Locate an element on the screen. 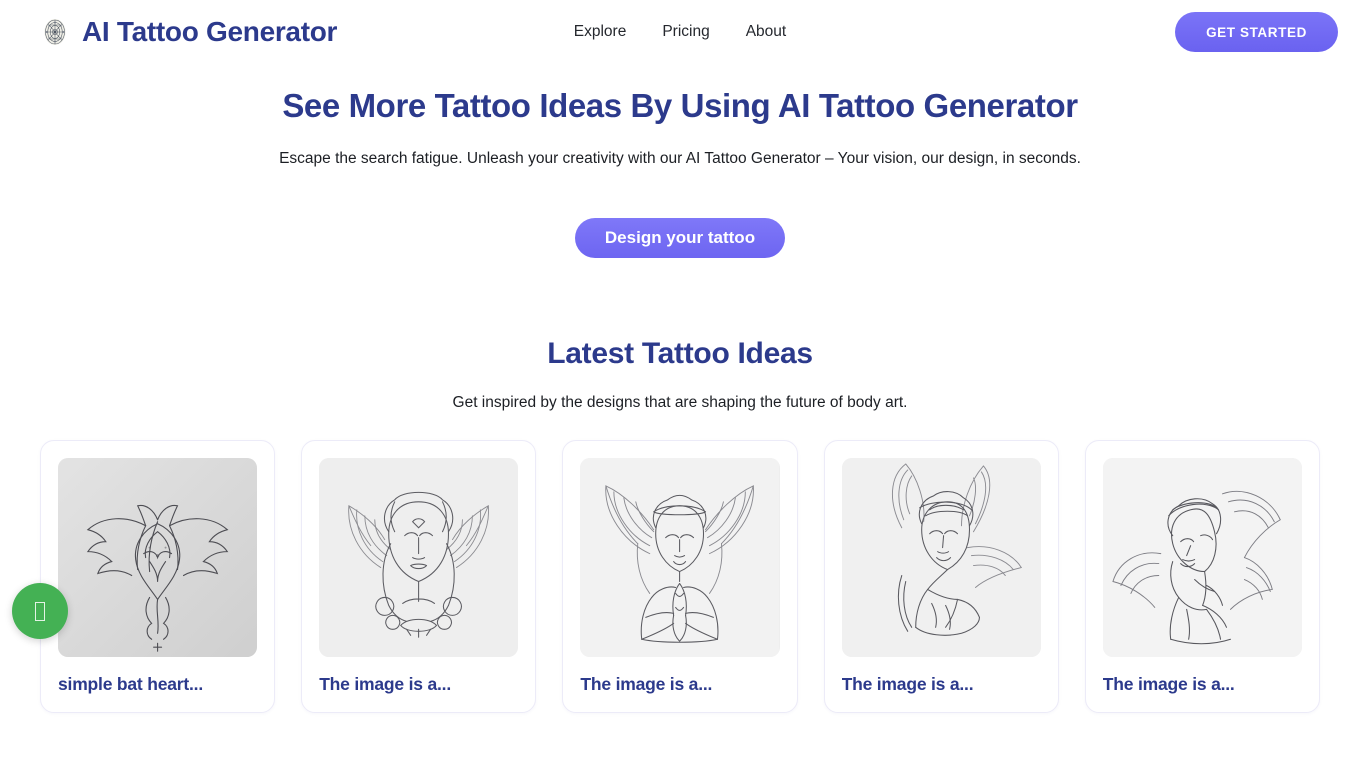 This screenshot has width=1360, height=764. nav-item-about: About is located at coordinates (766, 32).